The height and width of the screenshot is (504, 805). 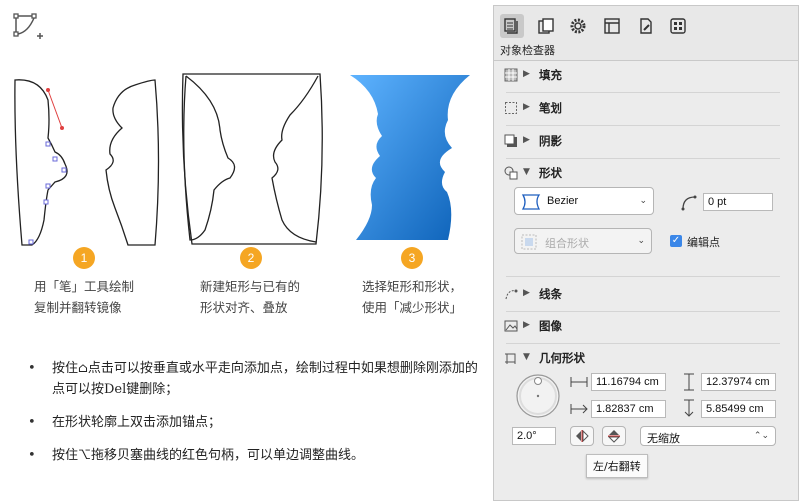 What do you see at coordinates (84, 297) in the screenshot?
I see `step-caption-1: 用「笔」工具绘制 复制并翻转镜像` at bounding box center [84, 297].